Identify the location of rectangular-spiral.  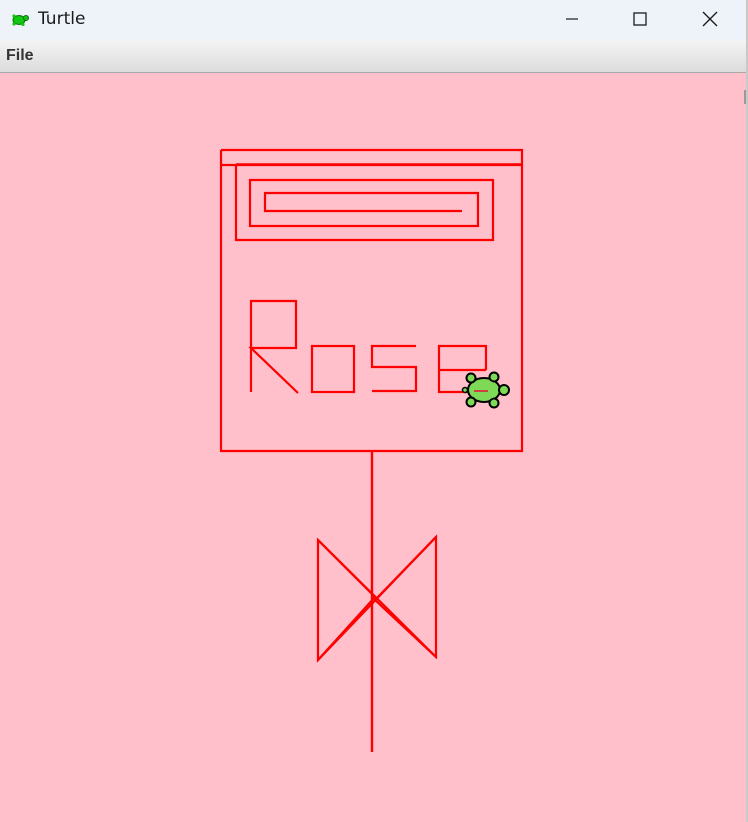
(364, 203).